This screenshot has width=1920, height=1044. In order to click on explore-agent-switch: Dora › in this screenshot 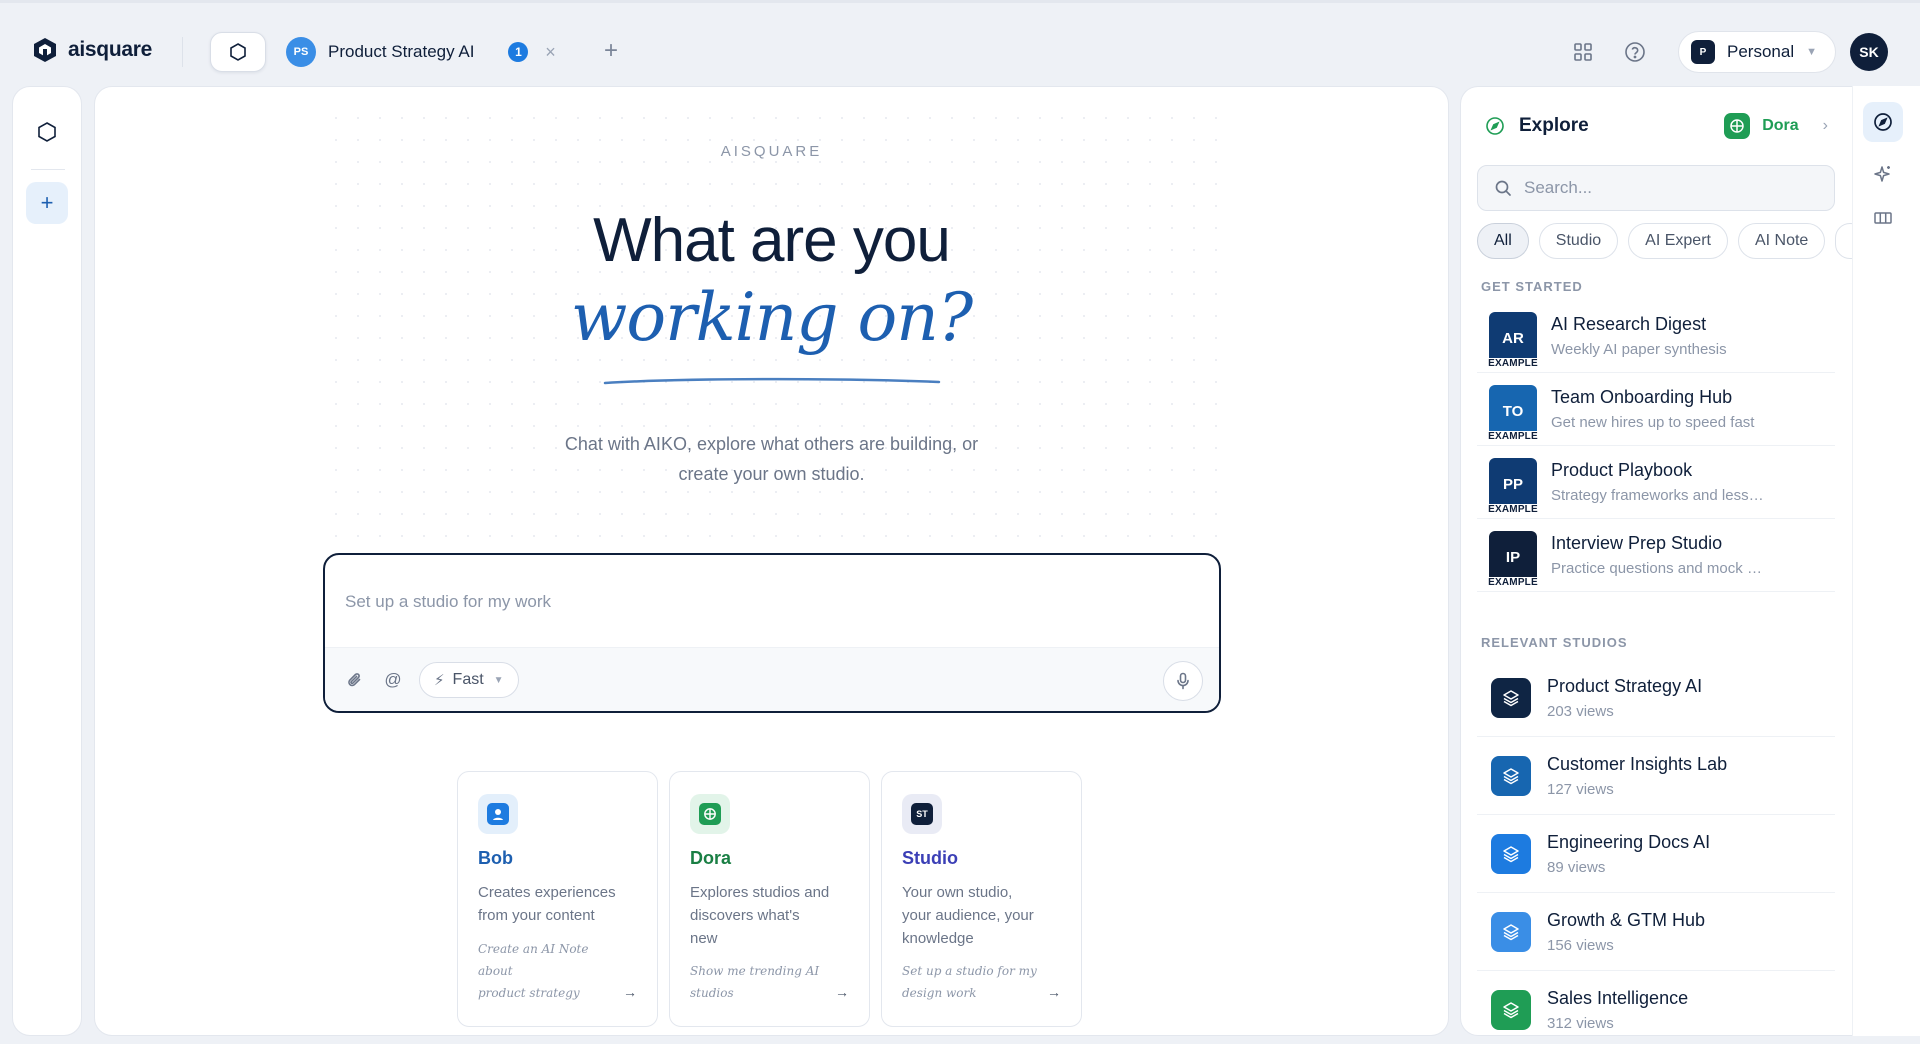, I will do `click(1776, 126)`.